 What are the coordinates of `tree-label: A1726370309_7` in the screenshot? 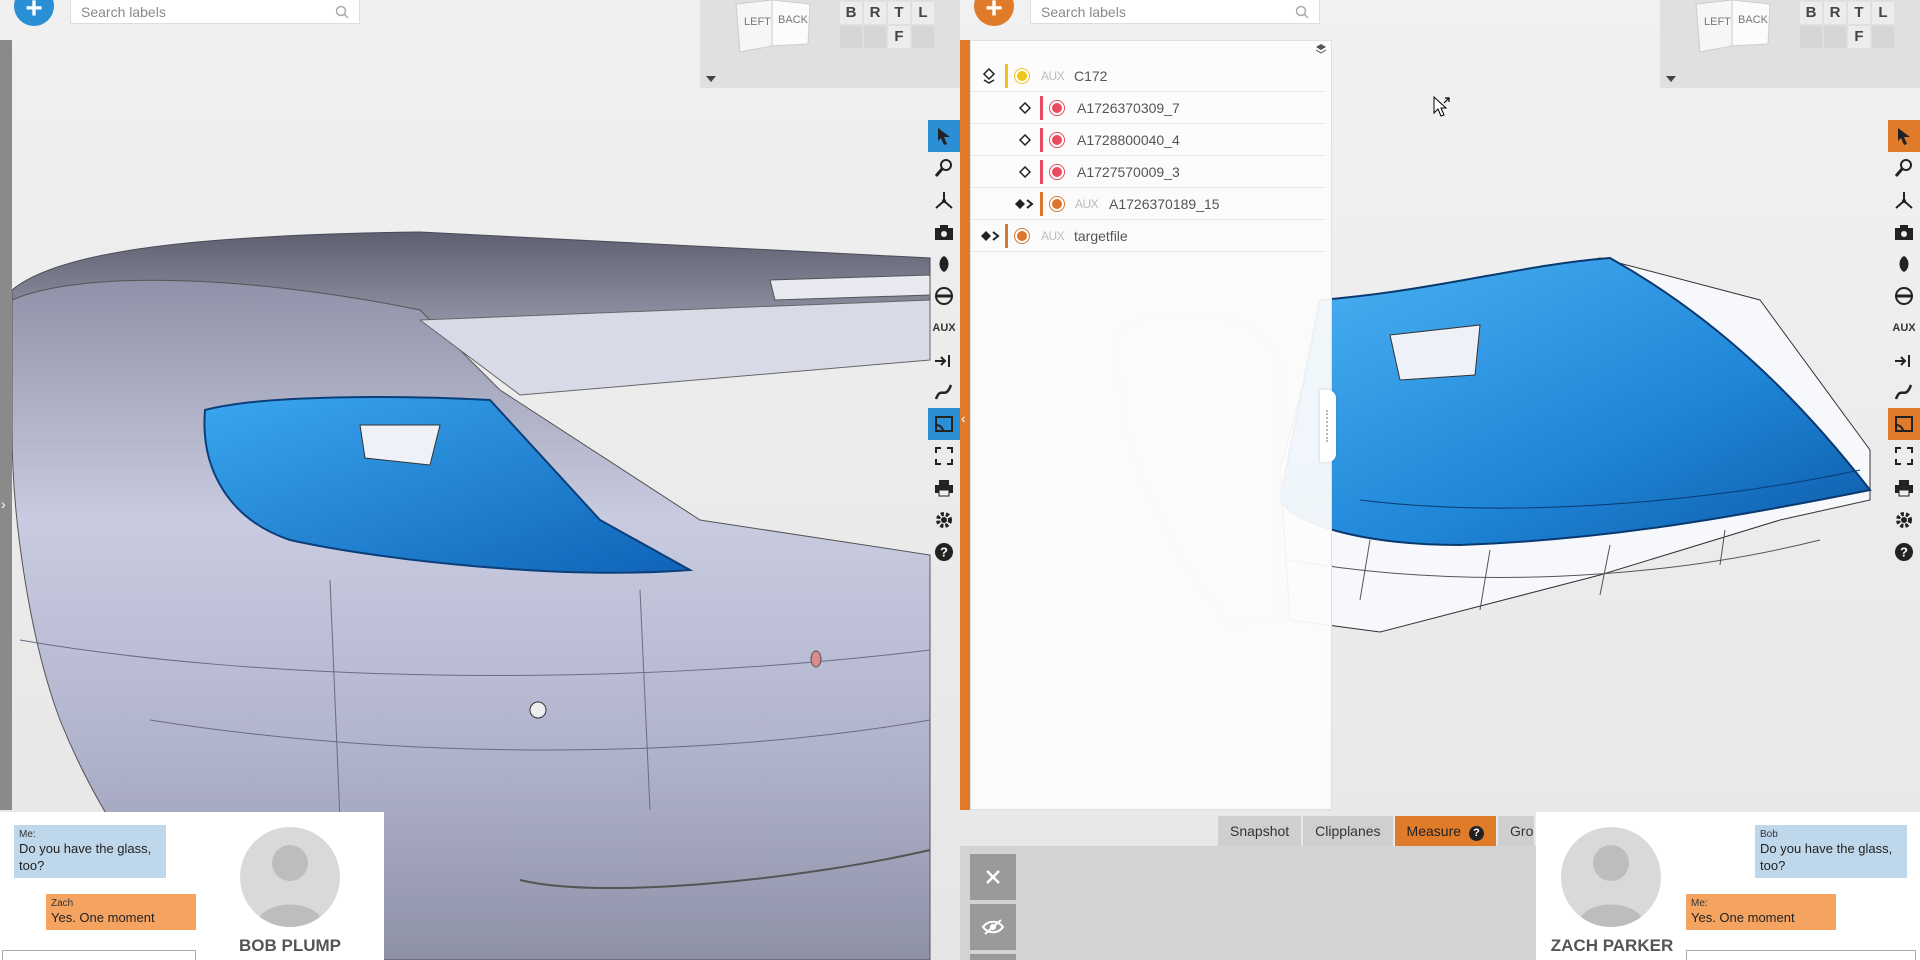 It's located at (1128, 108).